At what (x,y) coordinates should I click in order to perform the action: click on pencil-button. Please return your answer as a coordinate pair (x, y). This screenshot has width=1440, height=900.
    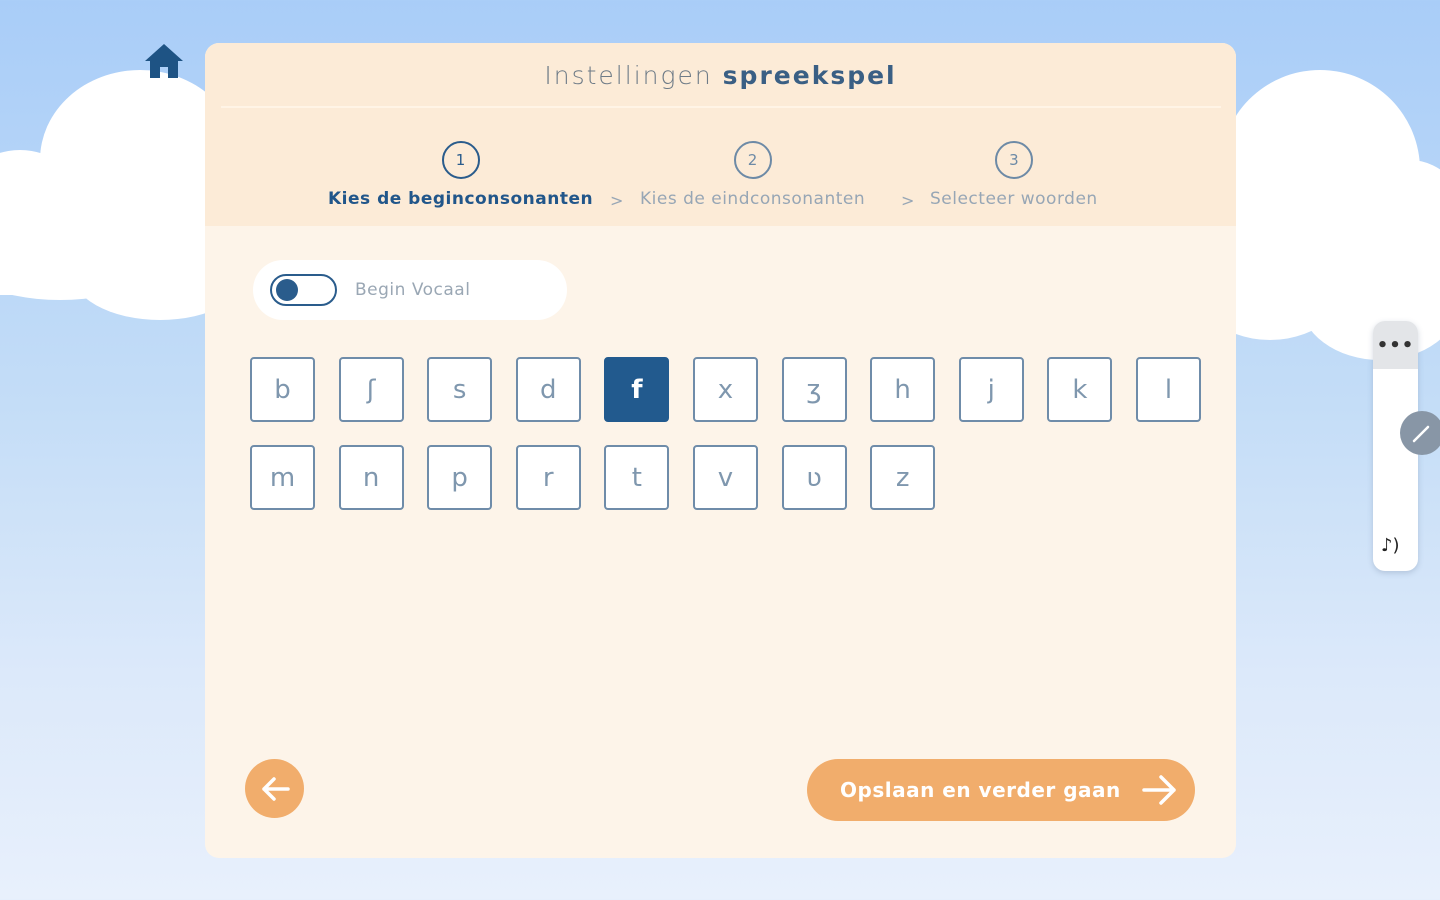
    Looking at the image, I should click on (1420, 433).